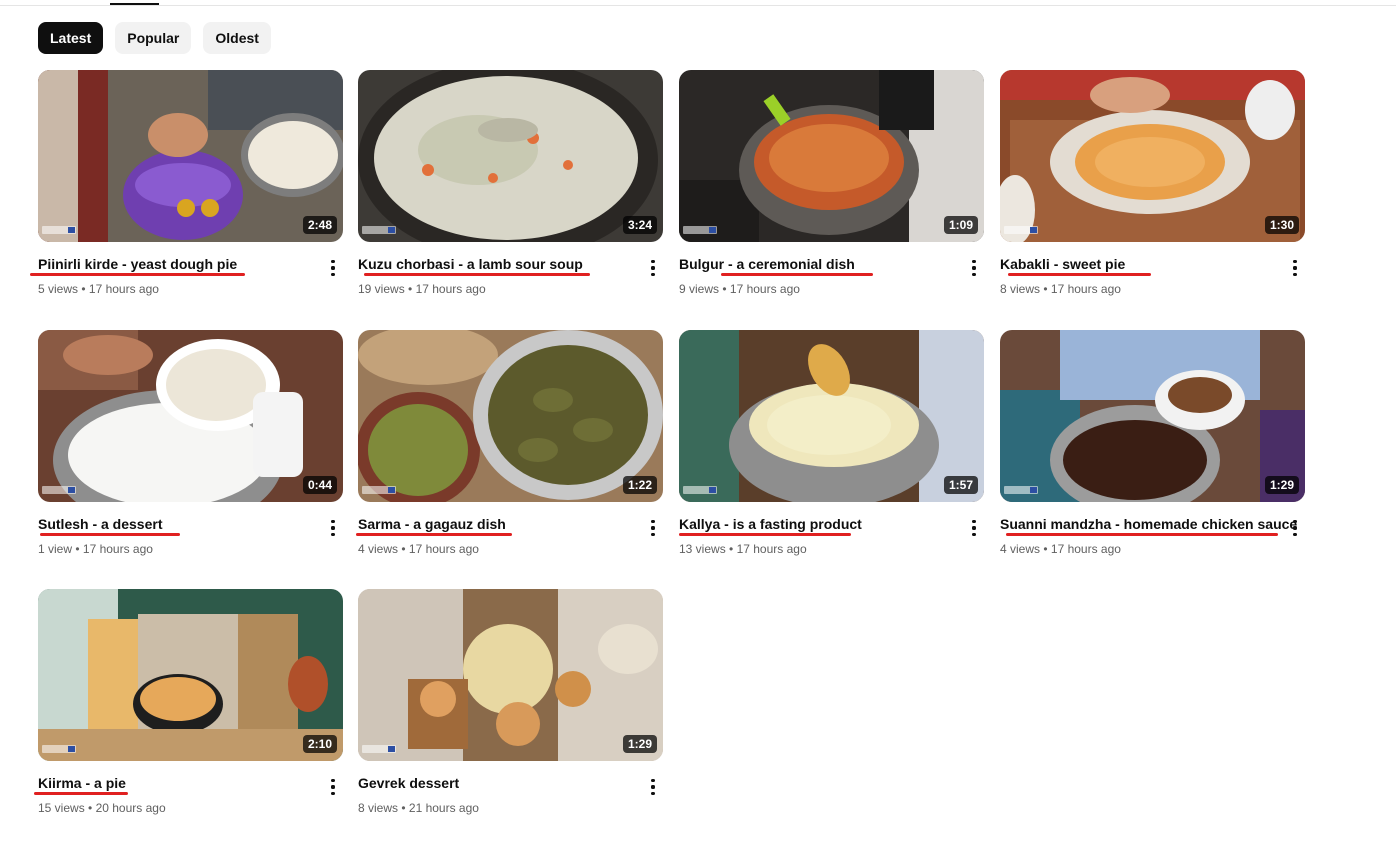 The height and width of the screenshot is (852, 1396). Describe the element at coordinates (58, 289) in the screenshot. I see `view-count: 5 views` at that location.